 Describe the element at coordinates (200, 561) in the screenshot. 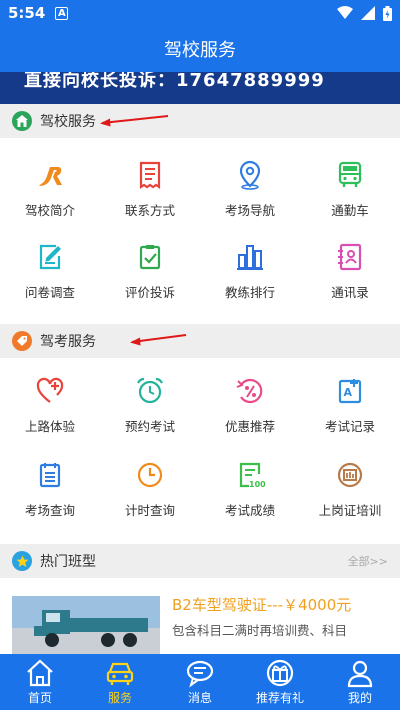

I see `section-hot-classes: 热门班型 全部>>` at that location.